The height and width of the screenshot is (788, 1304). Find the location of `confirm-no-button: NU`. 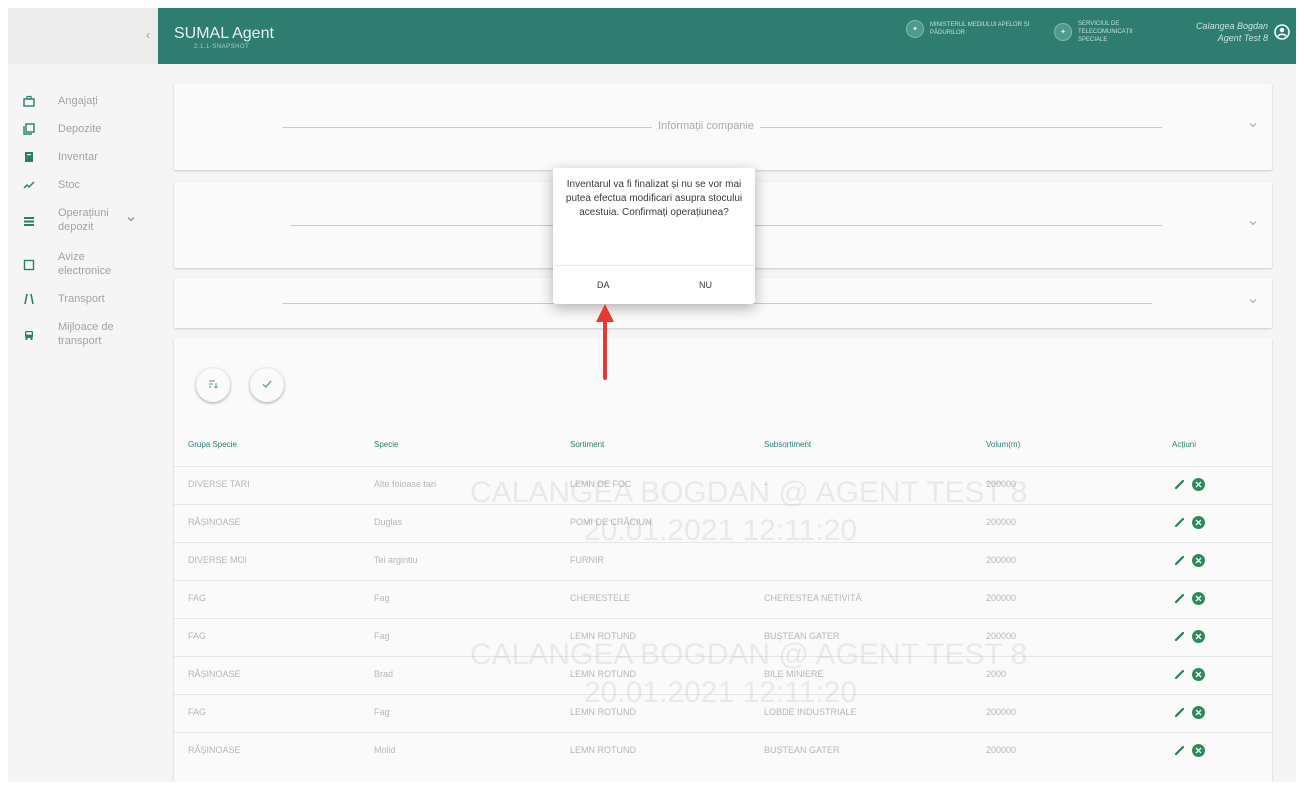

confirm-no-button: NU is located at coordinates (705, 285).